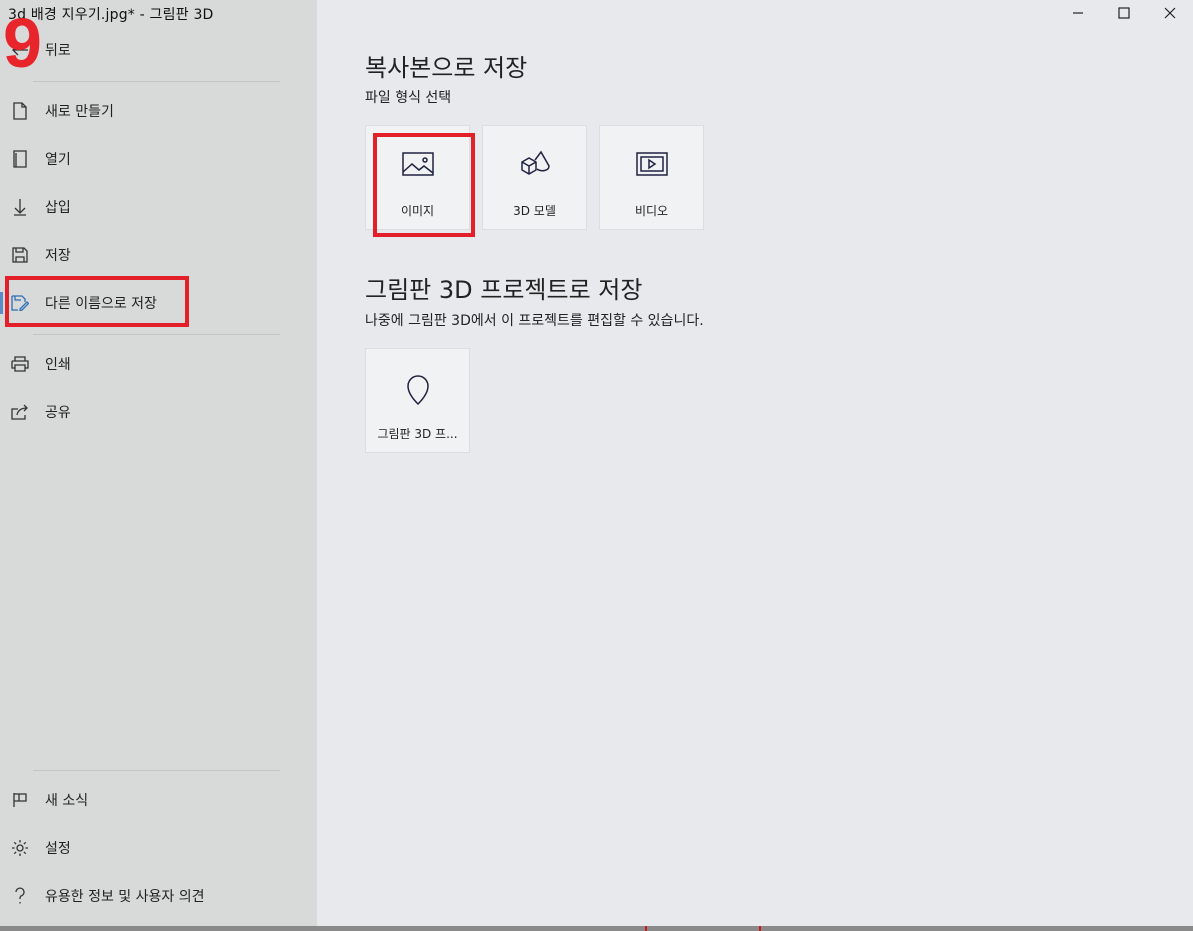 This screenshot has height=931, width=1193. Describe the element at coordinates (101, 304) in the screenshot. I see `sidebar-item-label: 다른 이름으로 저장` at that location.